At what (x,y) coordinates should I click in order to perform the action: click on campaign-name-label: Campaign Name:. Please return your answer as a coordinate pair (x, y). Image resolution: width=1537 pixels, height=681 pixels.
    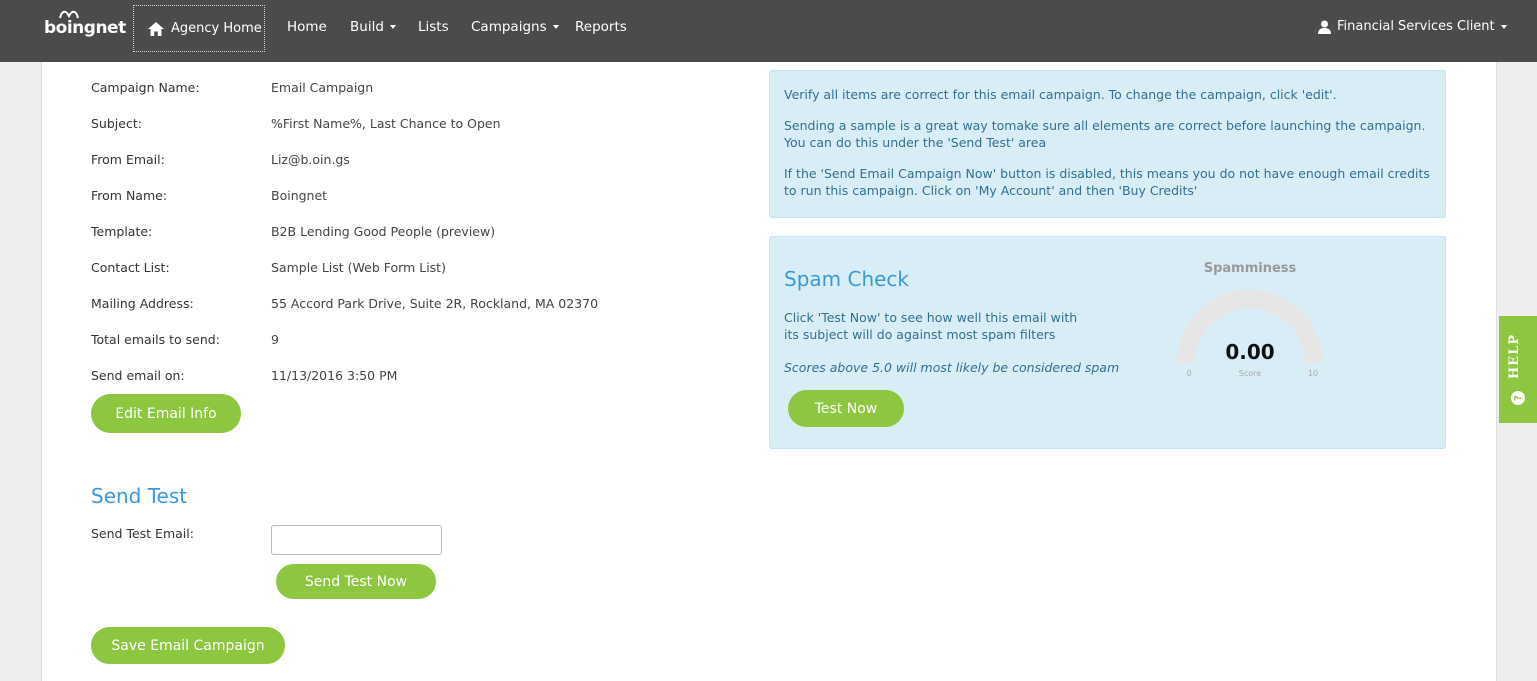
    Looking at the image, I should click on (145, 87).